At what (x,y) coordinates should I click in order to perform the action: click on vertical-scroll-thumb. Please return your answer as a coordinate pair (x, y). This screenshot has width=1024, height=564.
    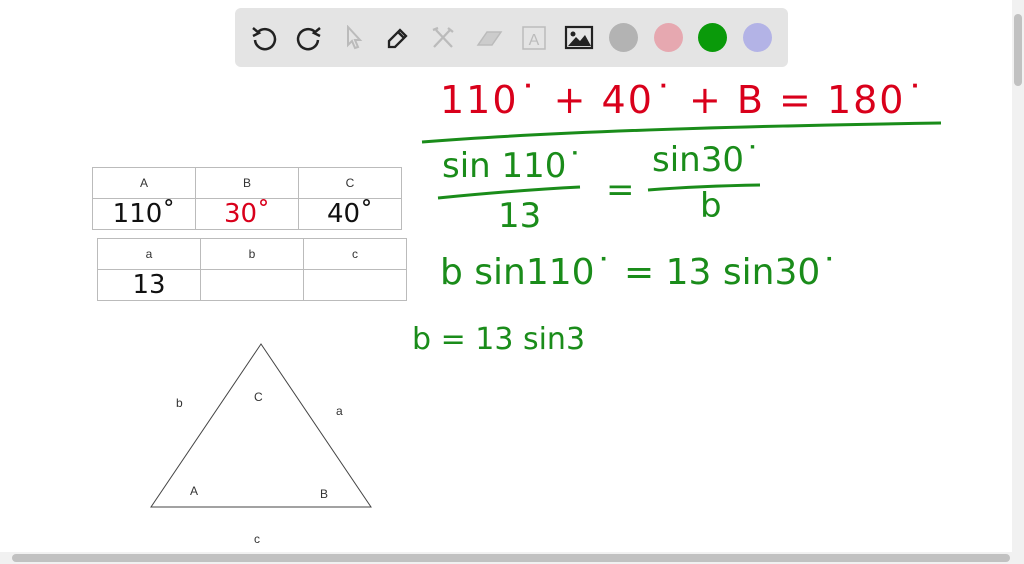
    Looking at the image, I should click on (1018, 50).